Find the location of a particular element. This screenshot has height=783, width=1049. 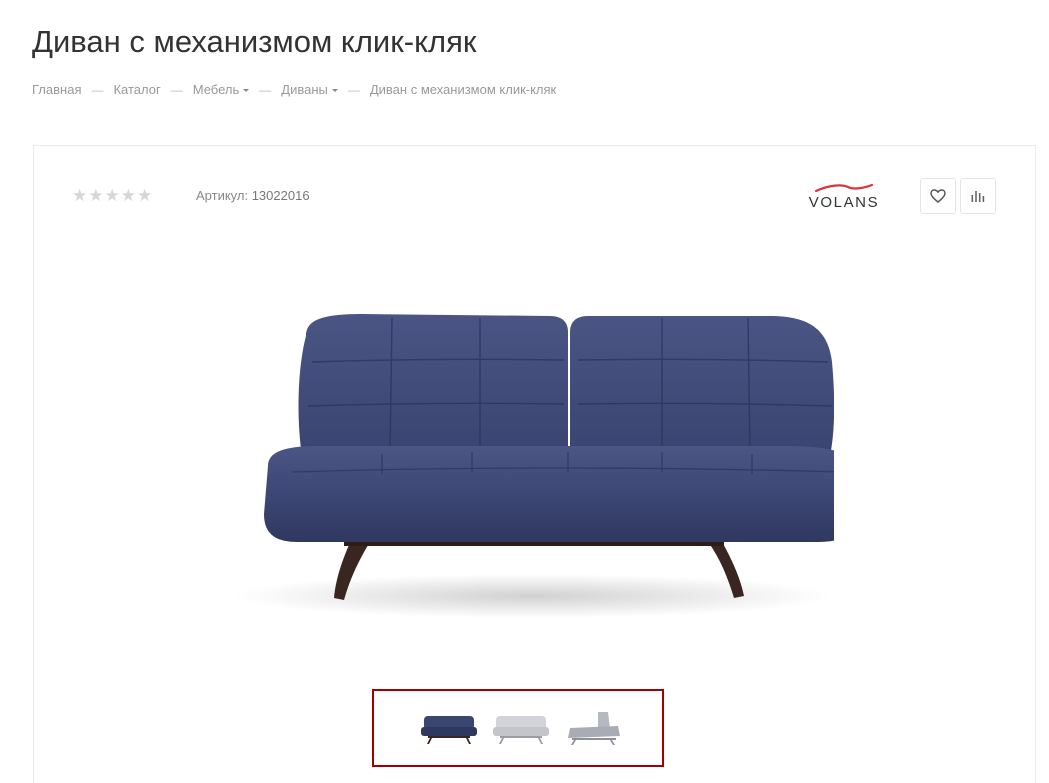

product-sku: Артикул: 13022016 is located at coordinates (253, 195).